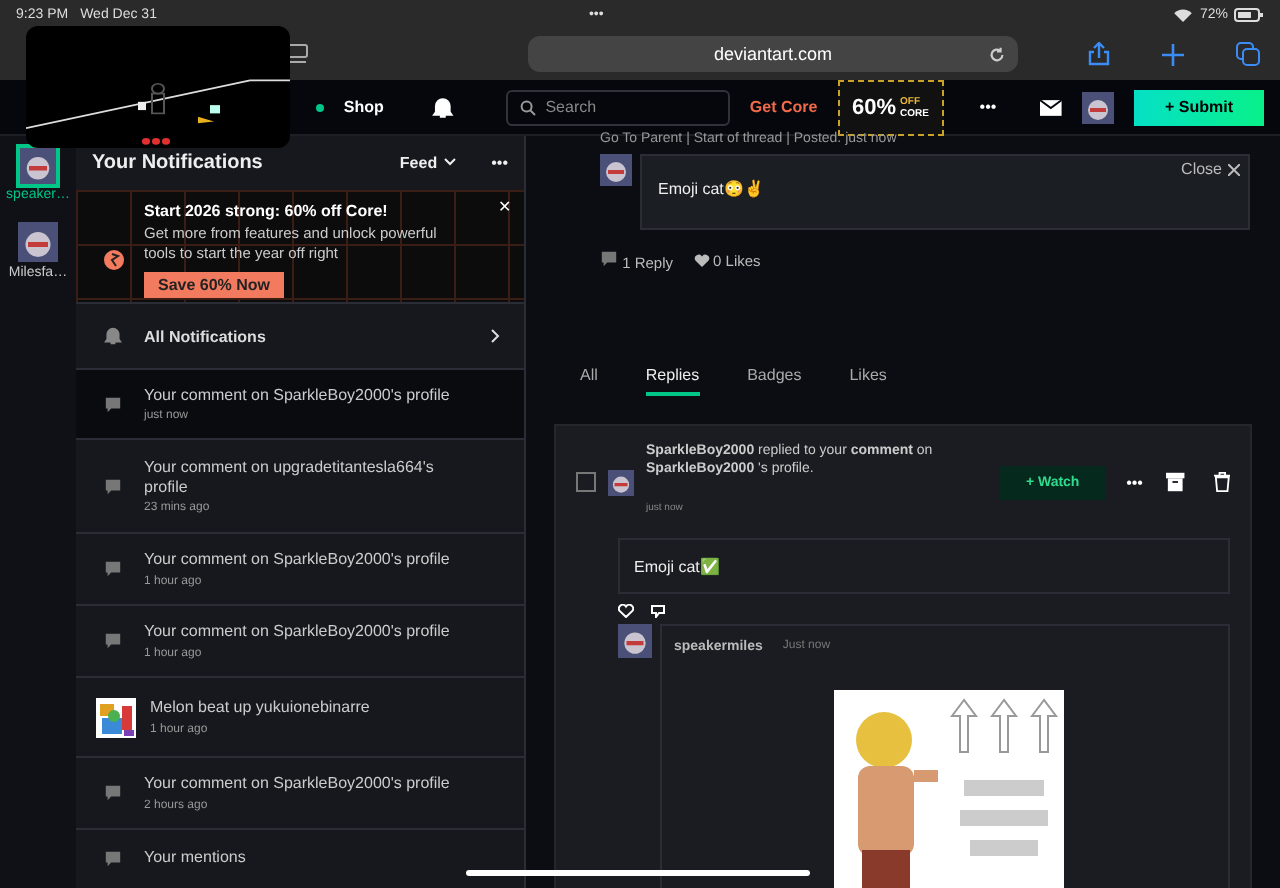  Describe the element at coordinates (1248, 54) in the screenshot. I see `tabs-icon` at that location.